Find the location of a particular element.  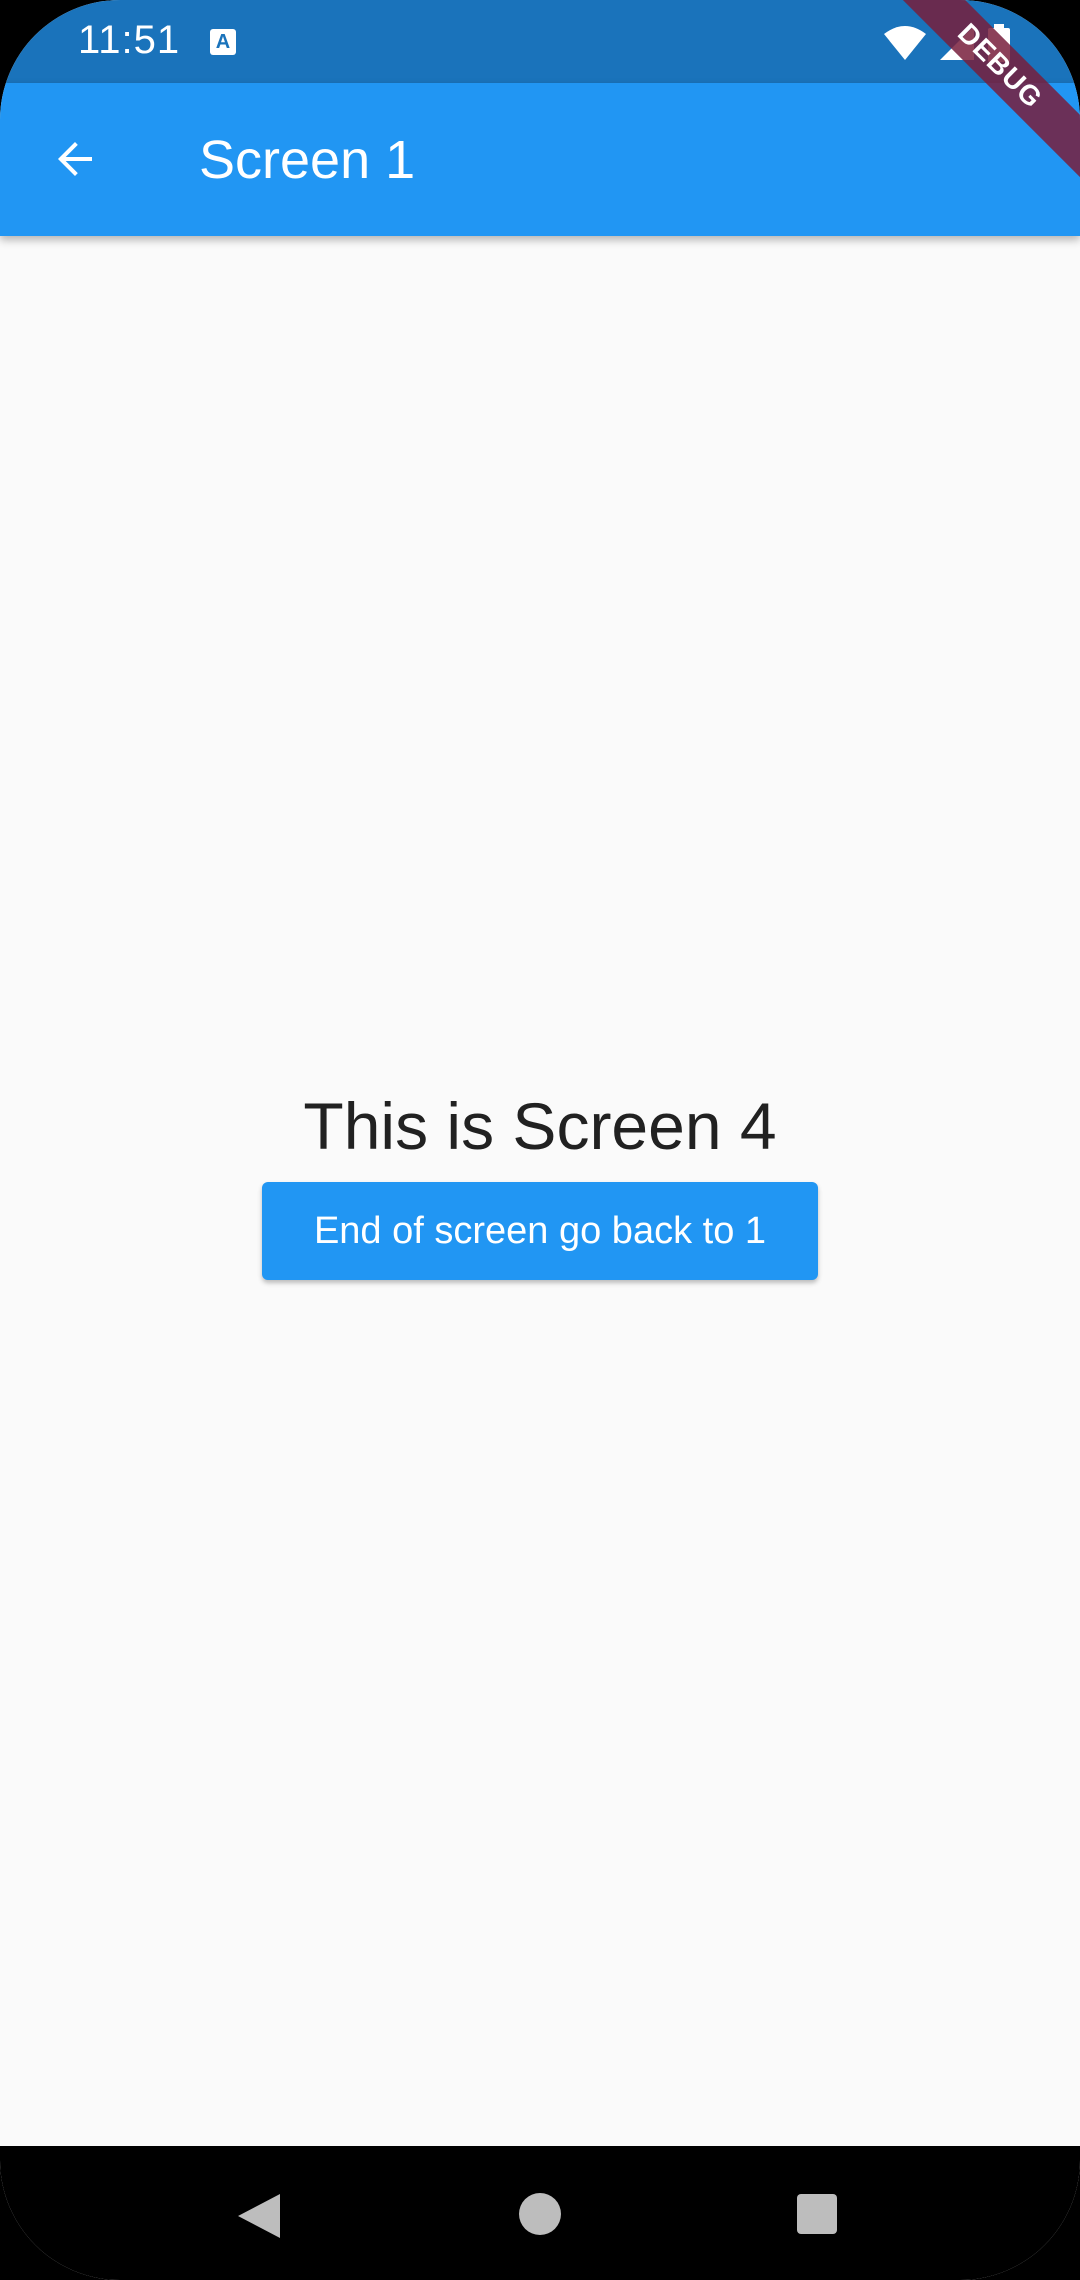

notification-letter: A is located at coordinates (223, 42).